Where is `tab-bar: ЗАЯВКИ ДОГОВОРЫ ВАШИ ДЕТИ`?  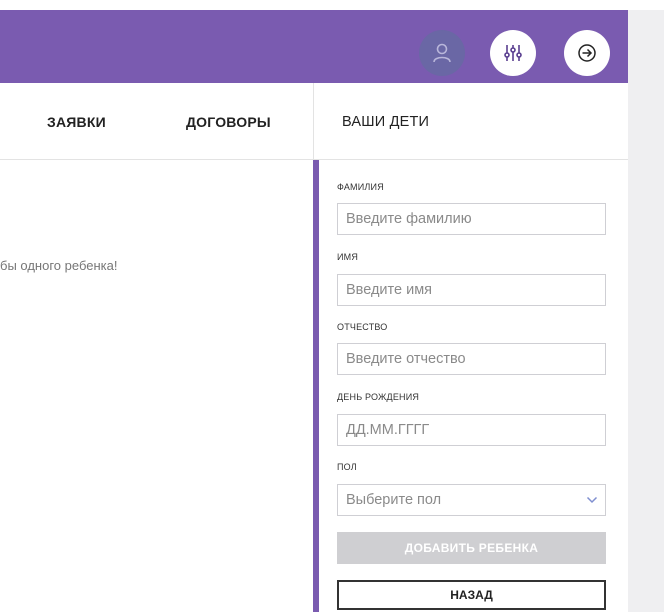
tab-bar: ЗАЯВКИ ДОГОВОРЫ ВАШИ ДЕТИ is located at coordinates (314, 121).